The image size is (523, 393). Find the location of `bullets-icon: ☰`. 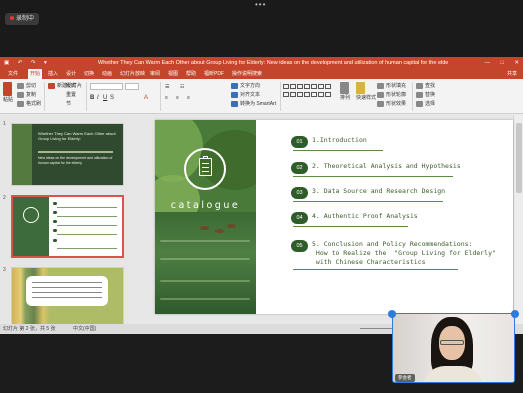

bullets-icon: ☰ is located at coordinates (167, 87).